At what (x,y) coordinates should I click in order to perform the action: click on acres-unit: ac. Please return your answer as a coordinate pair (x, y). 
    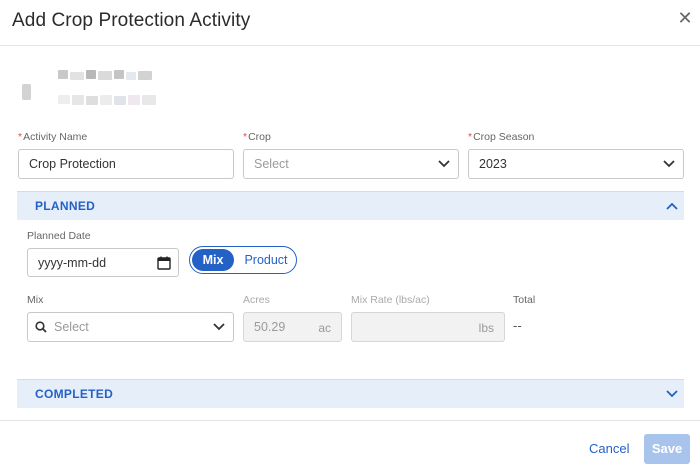
    Looking at the image, I should click on (324, 328).